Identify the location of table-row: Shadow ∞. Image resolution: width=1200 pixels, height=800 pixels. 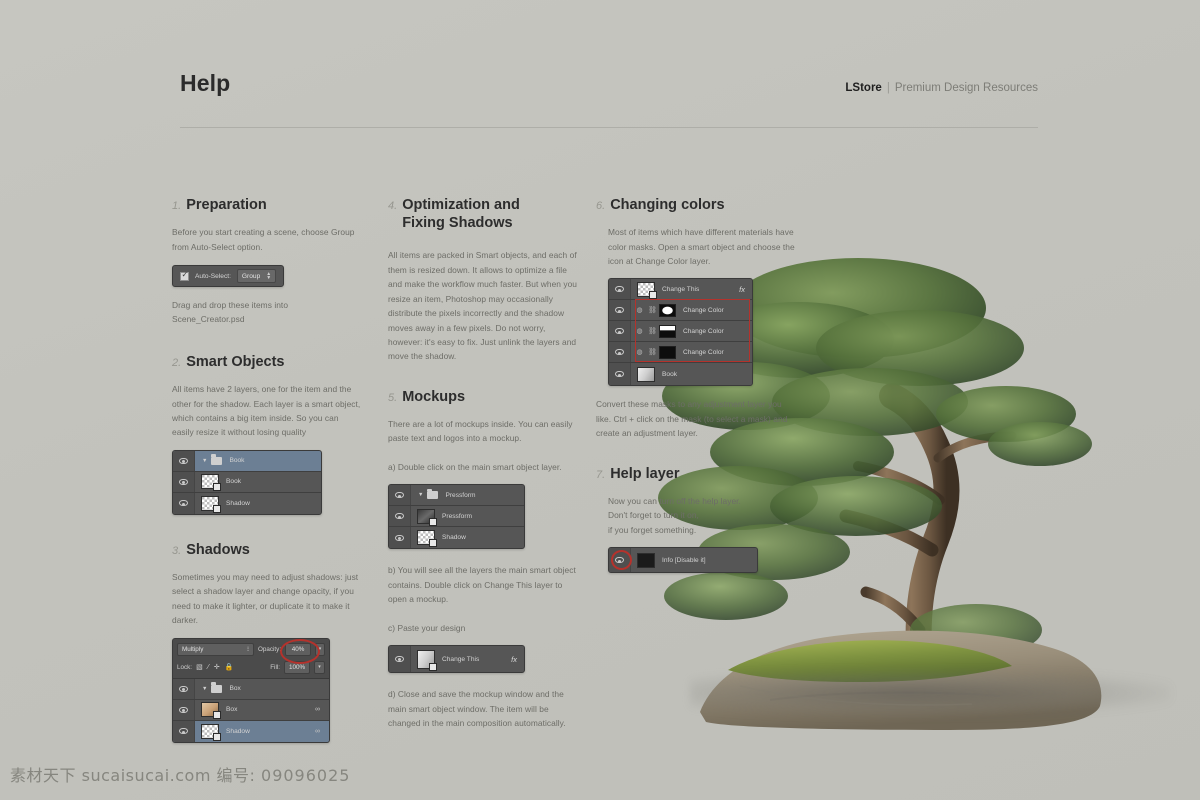
(251, 731).